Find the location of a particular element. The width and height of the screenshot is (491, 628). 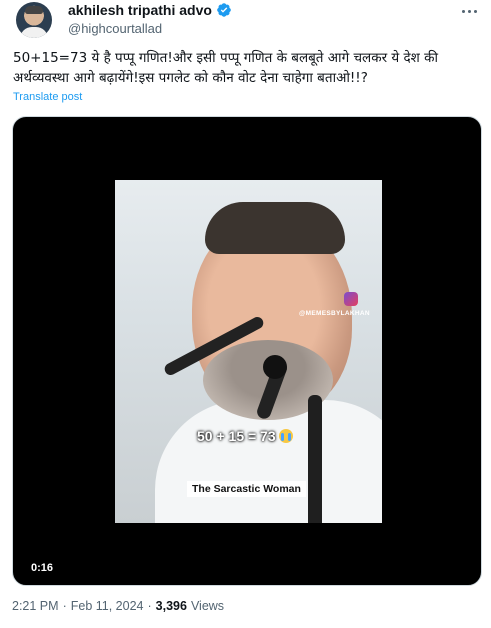

crying-face-icon is located at coordinates (285, 436).